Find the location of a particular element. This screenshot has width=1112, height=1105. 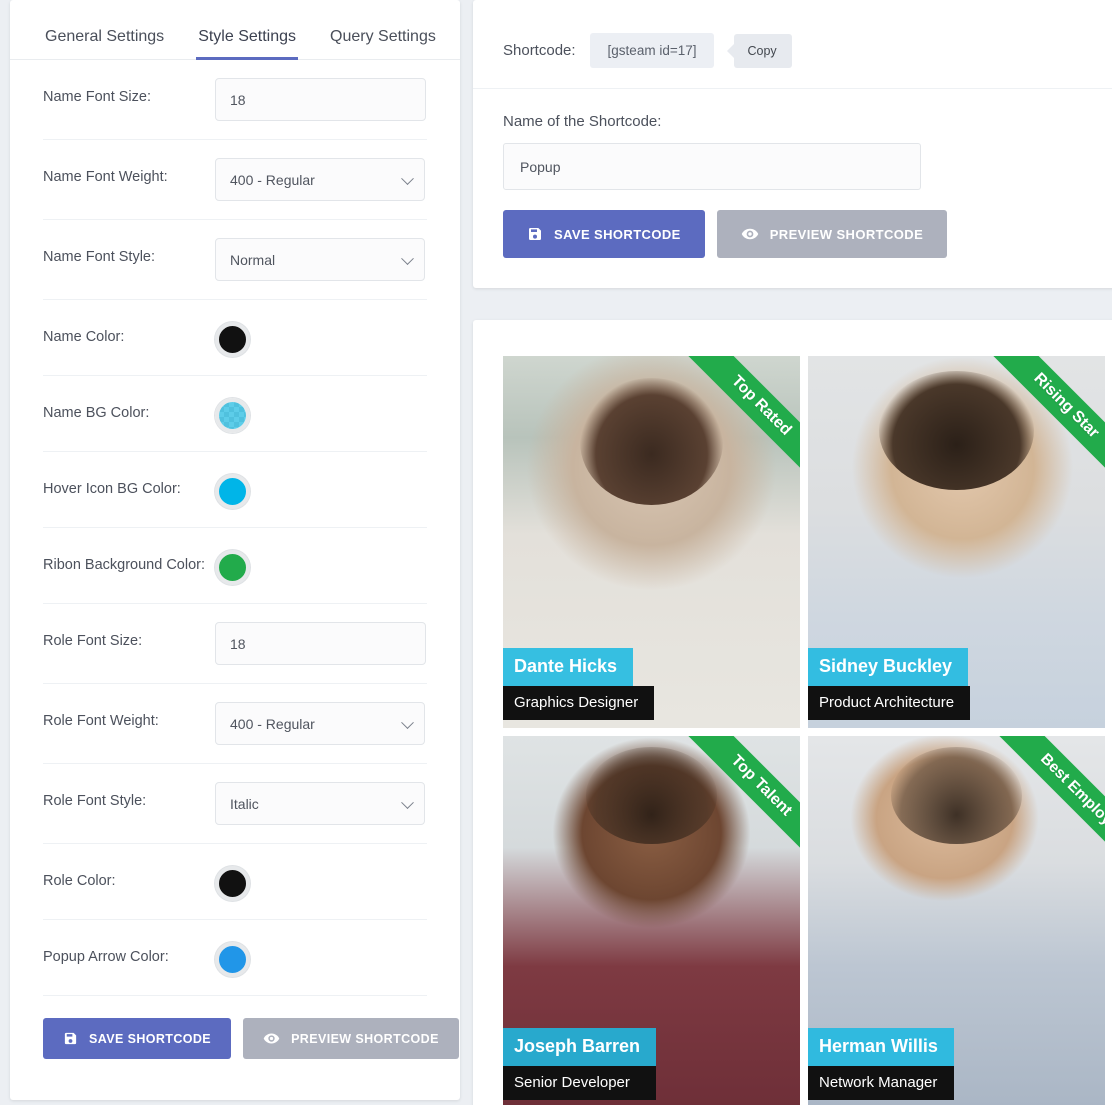

member-labels: Dante Hicks Graphics Designer is located at coordinates (579, 684).